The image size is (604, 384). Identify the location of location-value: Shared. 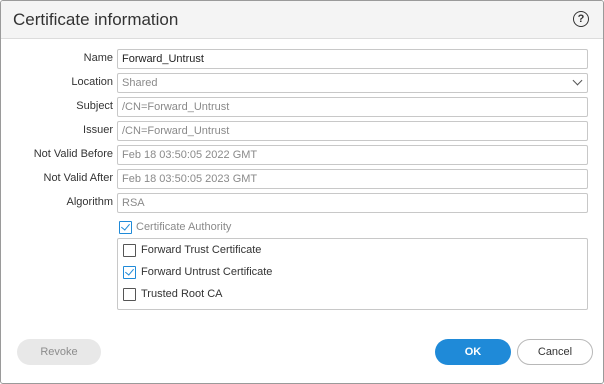
(140, 83).